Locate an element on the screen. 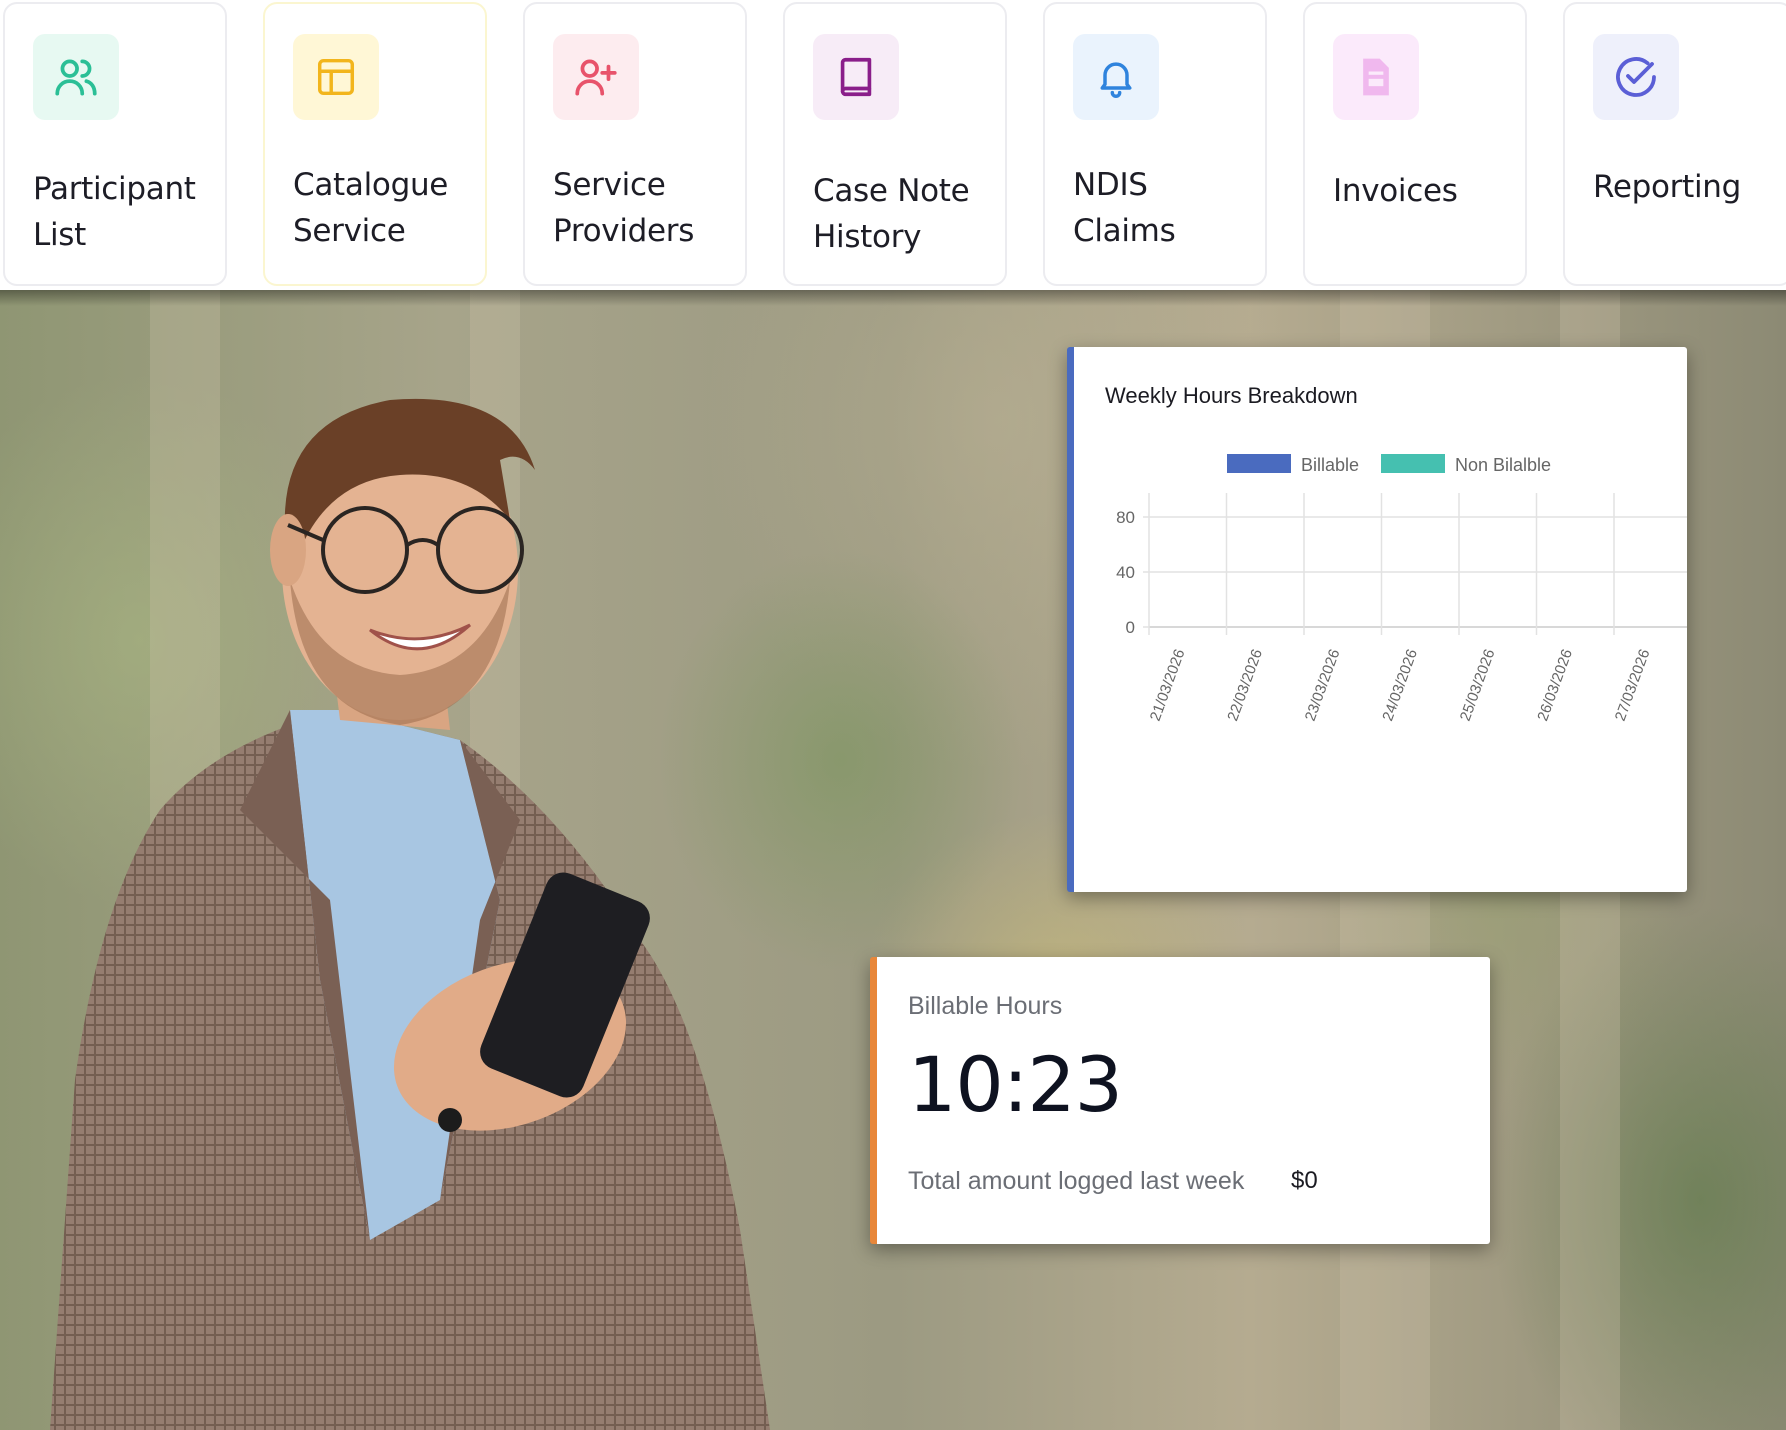 This screenshot has height=1430, width=1786. legend-label: Billable is located at coordinates (1330, 465).